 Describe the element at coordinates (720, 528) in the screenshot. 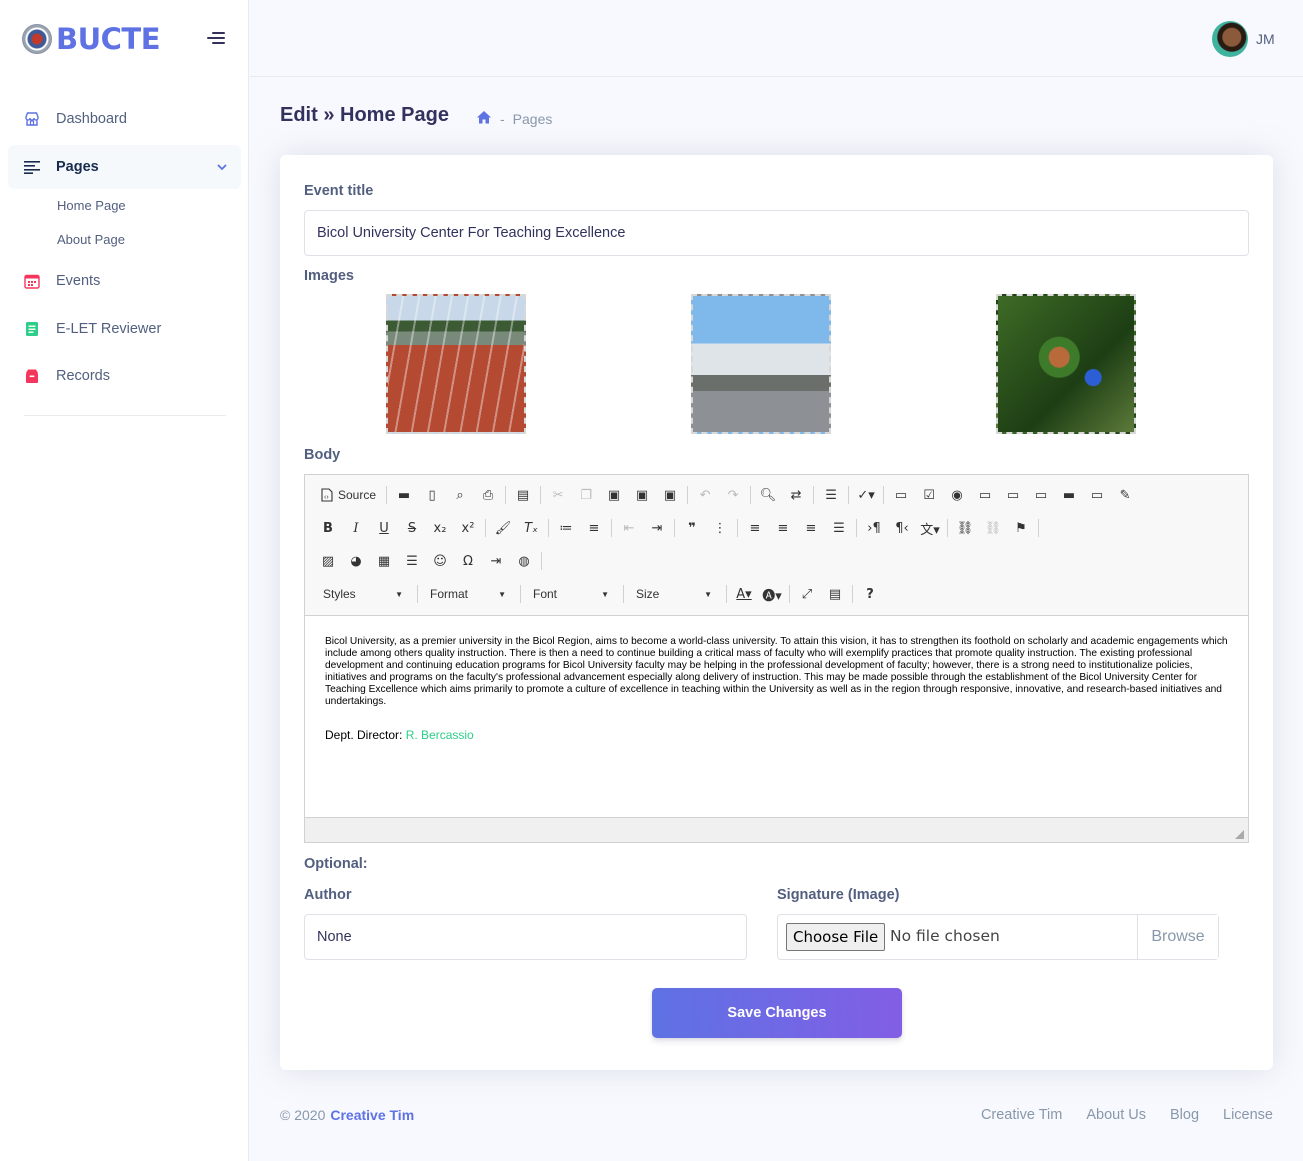

I see `div-container-icon: ⋮` at that location.